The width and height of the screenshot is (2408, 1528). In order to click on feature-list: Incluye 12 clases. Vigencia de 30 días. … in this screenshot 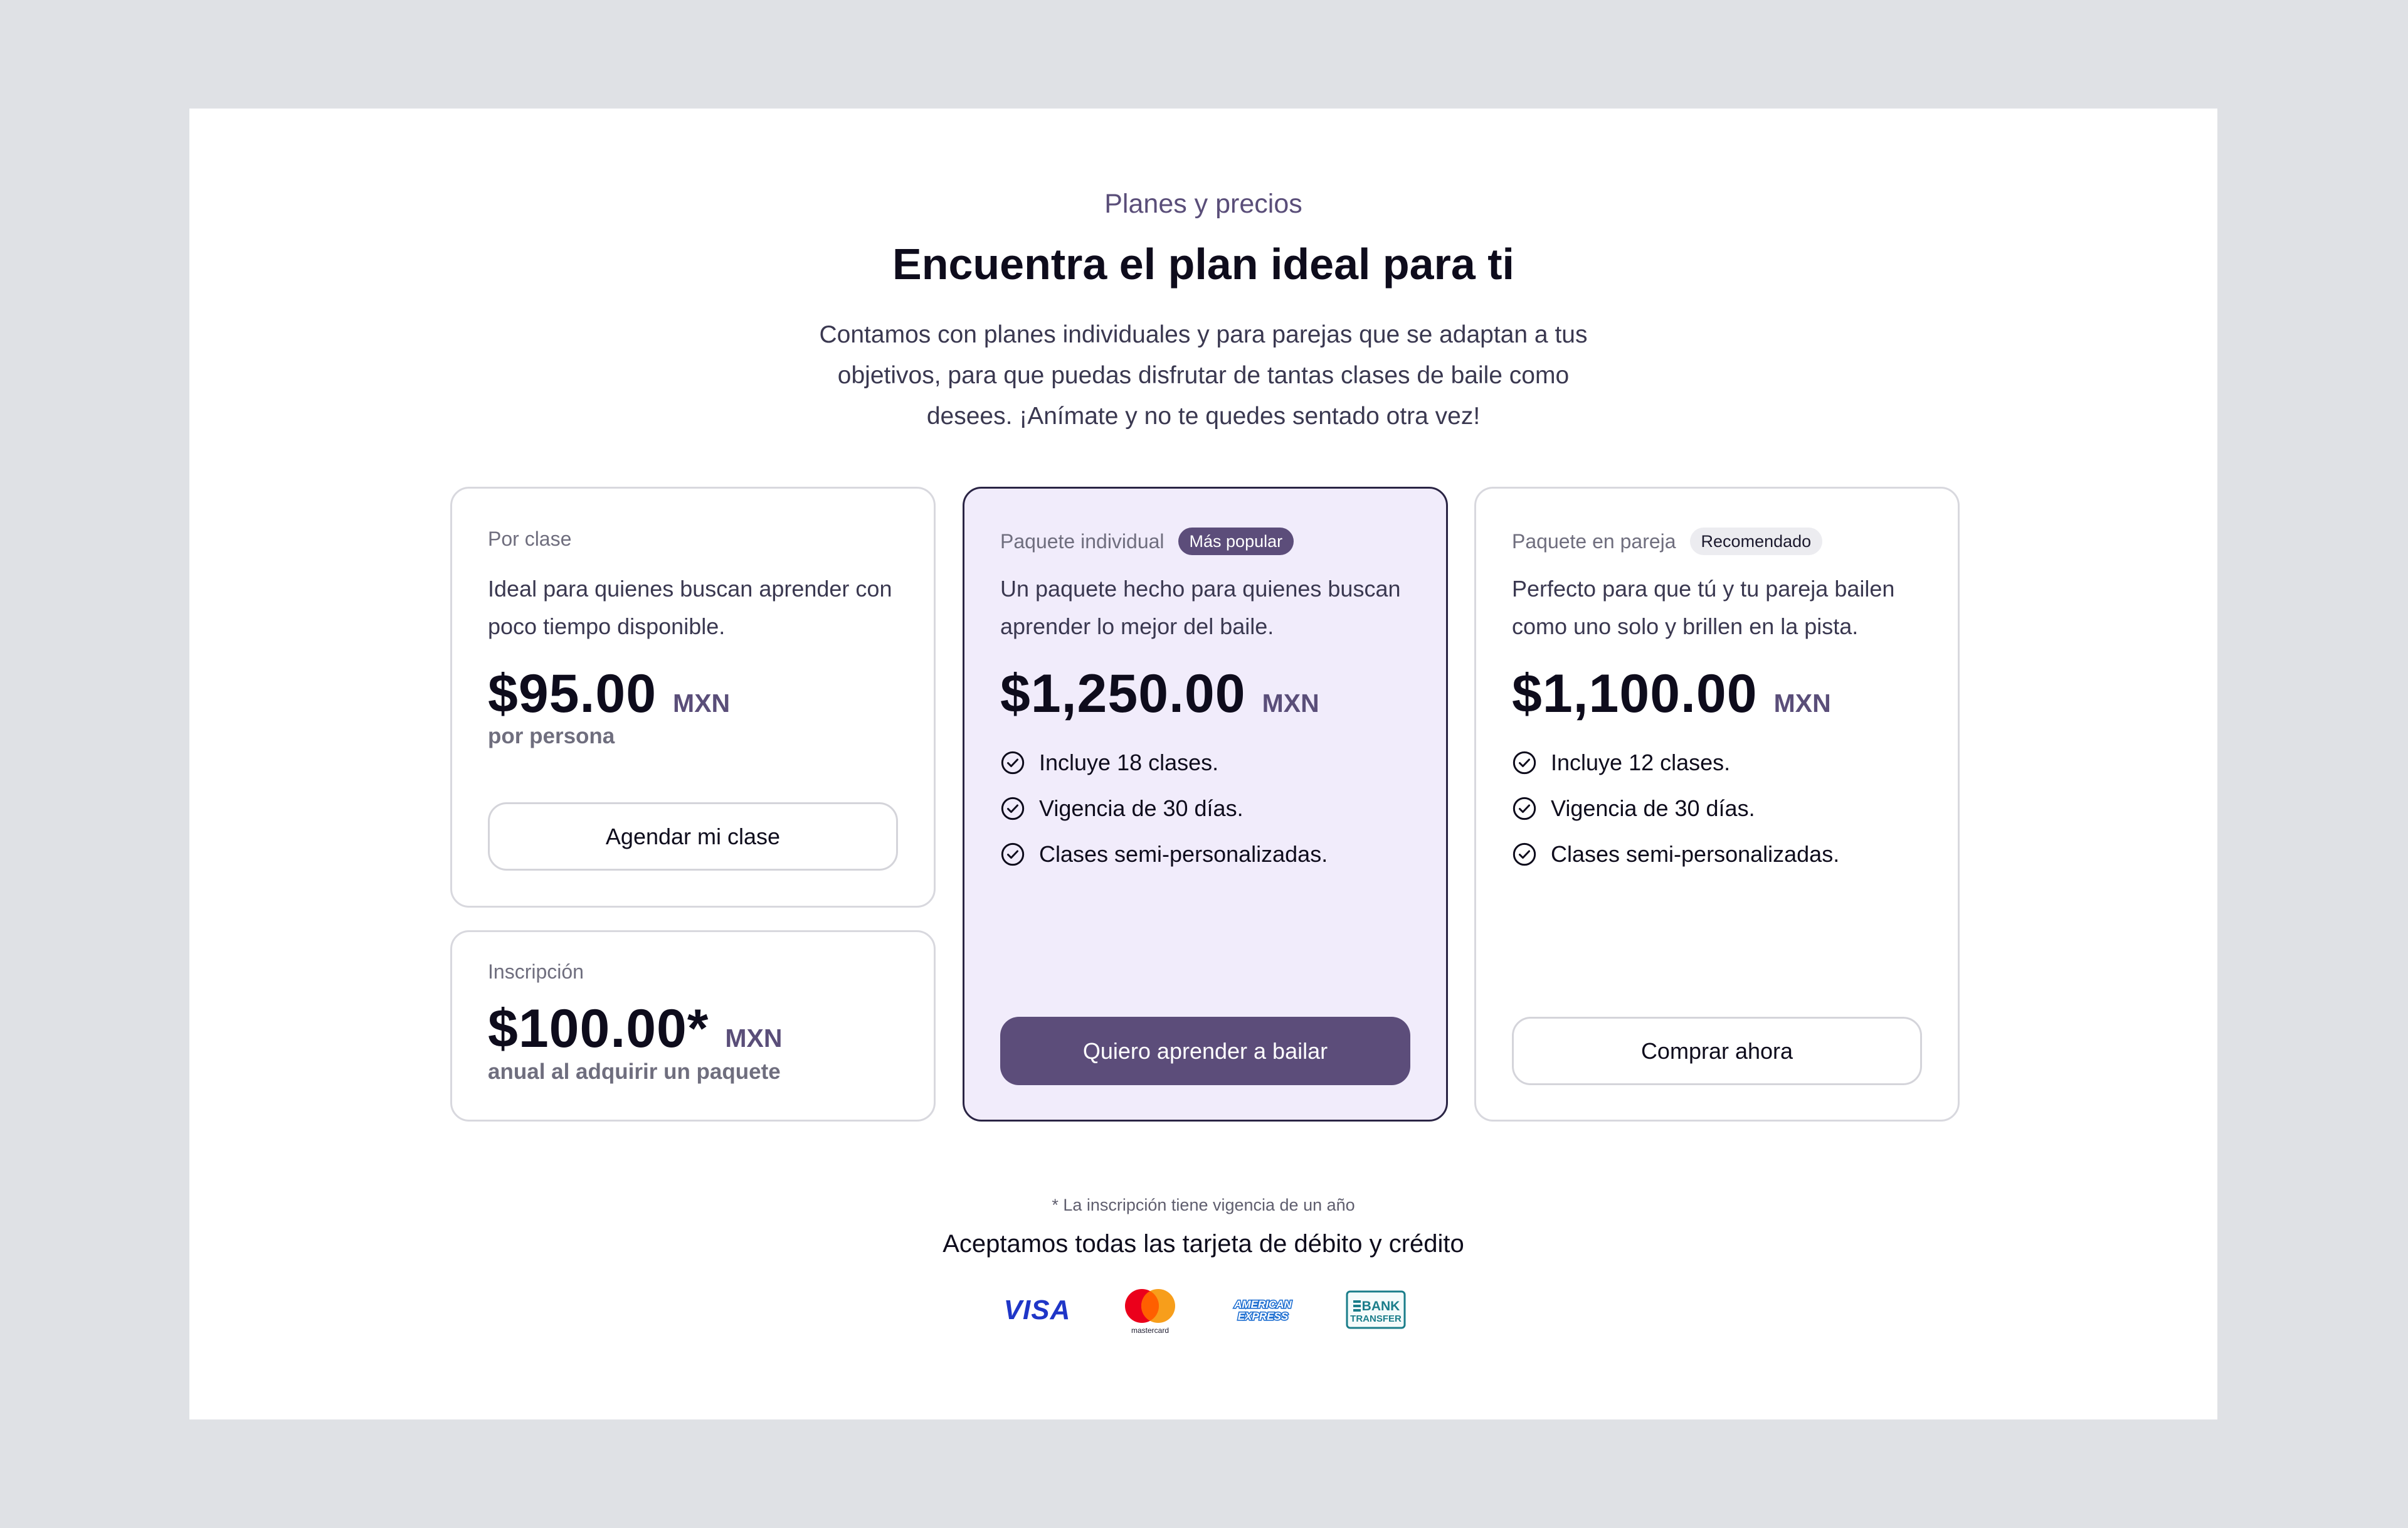, I will do `click(1675, 808)`.